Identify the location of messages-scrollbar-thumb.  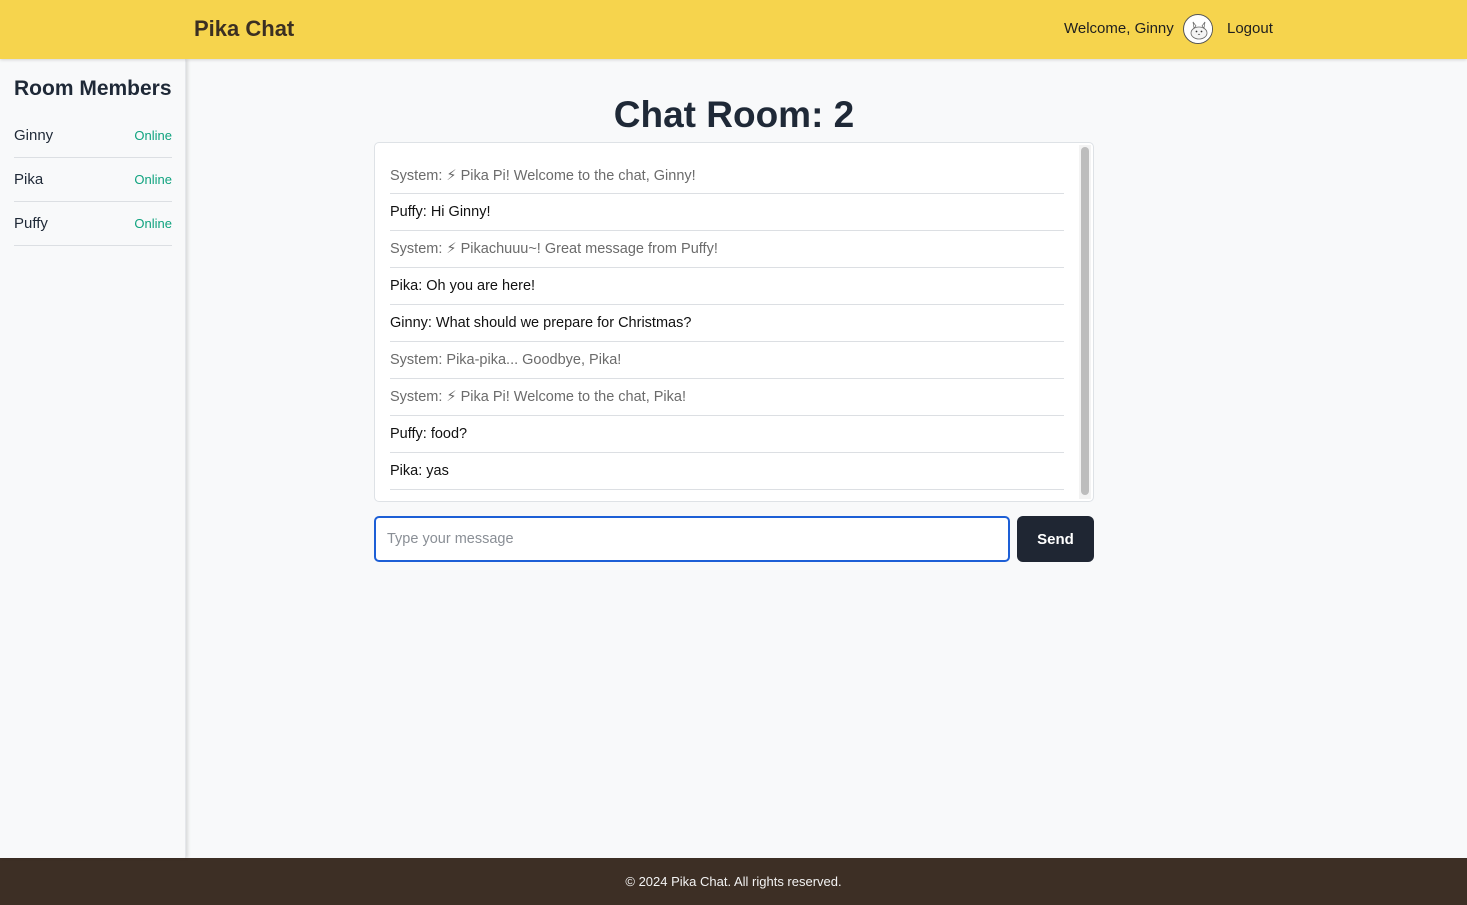
(1085, 321).